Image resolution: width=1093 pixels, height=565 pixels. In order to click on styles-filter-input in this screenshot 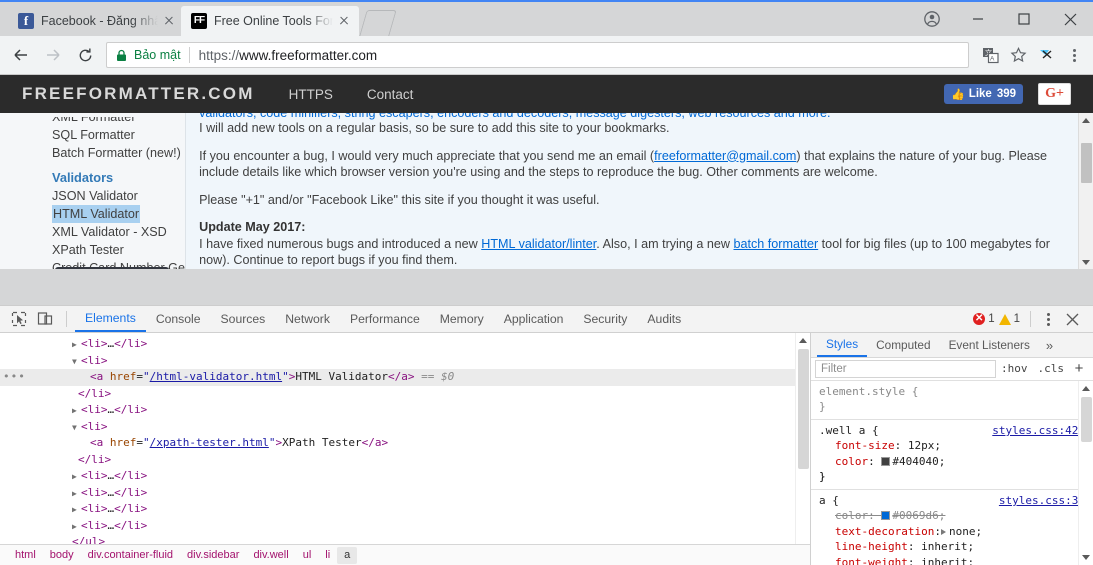, I will do `click(905, 368)`.